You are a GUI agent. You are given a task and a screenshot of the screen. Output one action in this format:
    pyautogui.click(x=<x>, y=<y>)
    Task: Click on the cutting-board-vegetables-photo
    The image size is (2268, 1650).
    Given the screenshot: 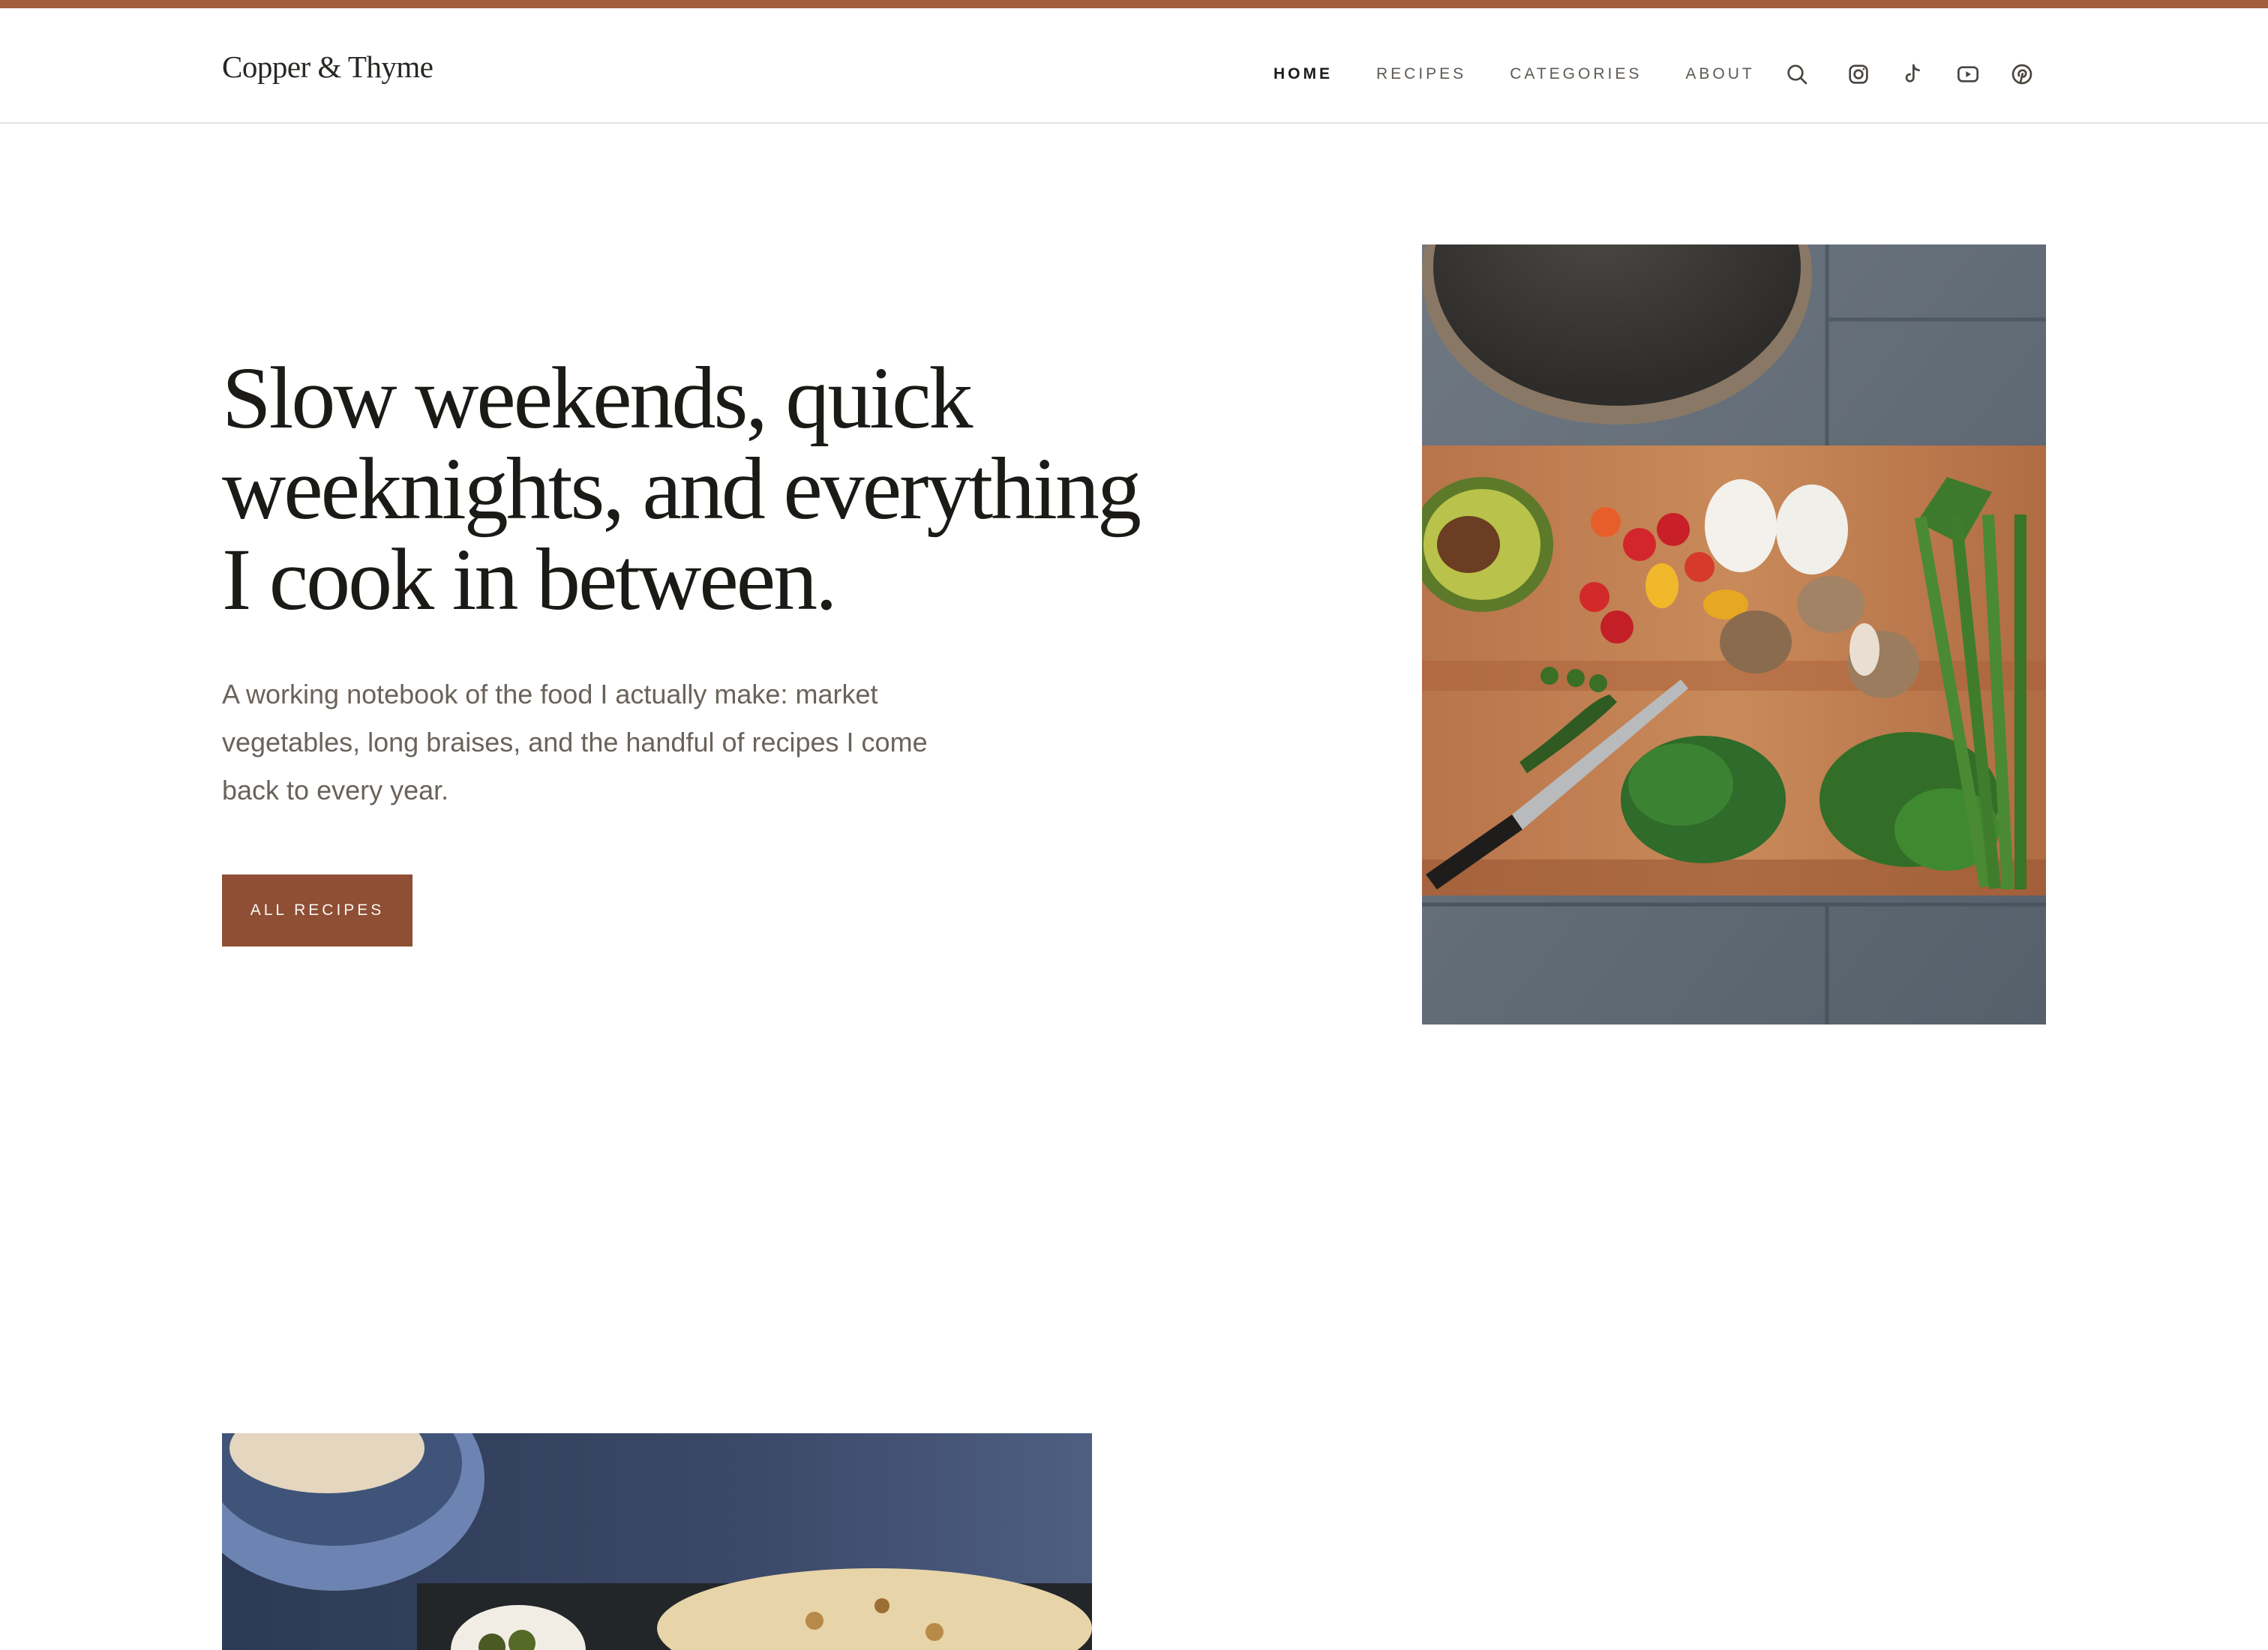 What is the action you would take?
    pyautogui.click(x=1734, y=634)
    